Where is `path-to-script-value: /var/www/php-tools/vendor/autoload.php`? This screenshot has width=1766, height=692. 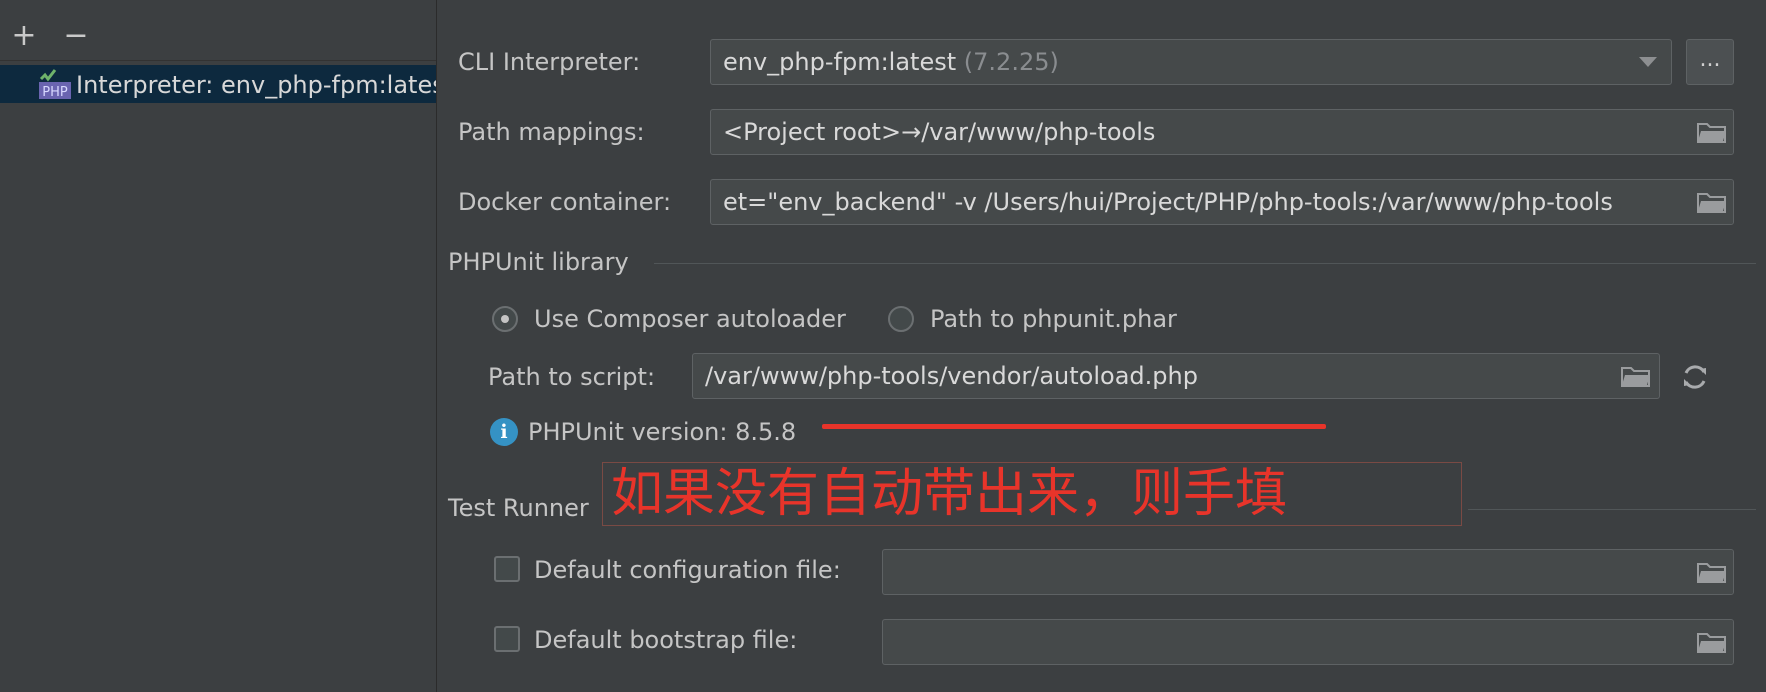 path-to-script-value: /var/www/php-tools/vendor/autoload.php is located at coordinates (951, 376).